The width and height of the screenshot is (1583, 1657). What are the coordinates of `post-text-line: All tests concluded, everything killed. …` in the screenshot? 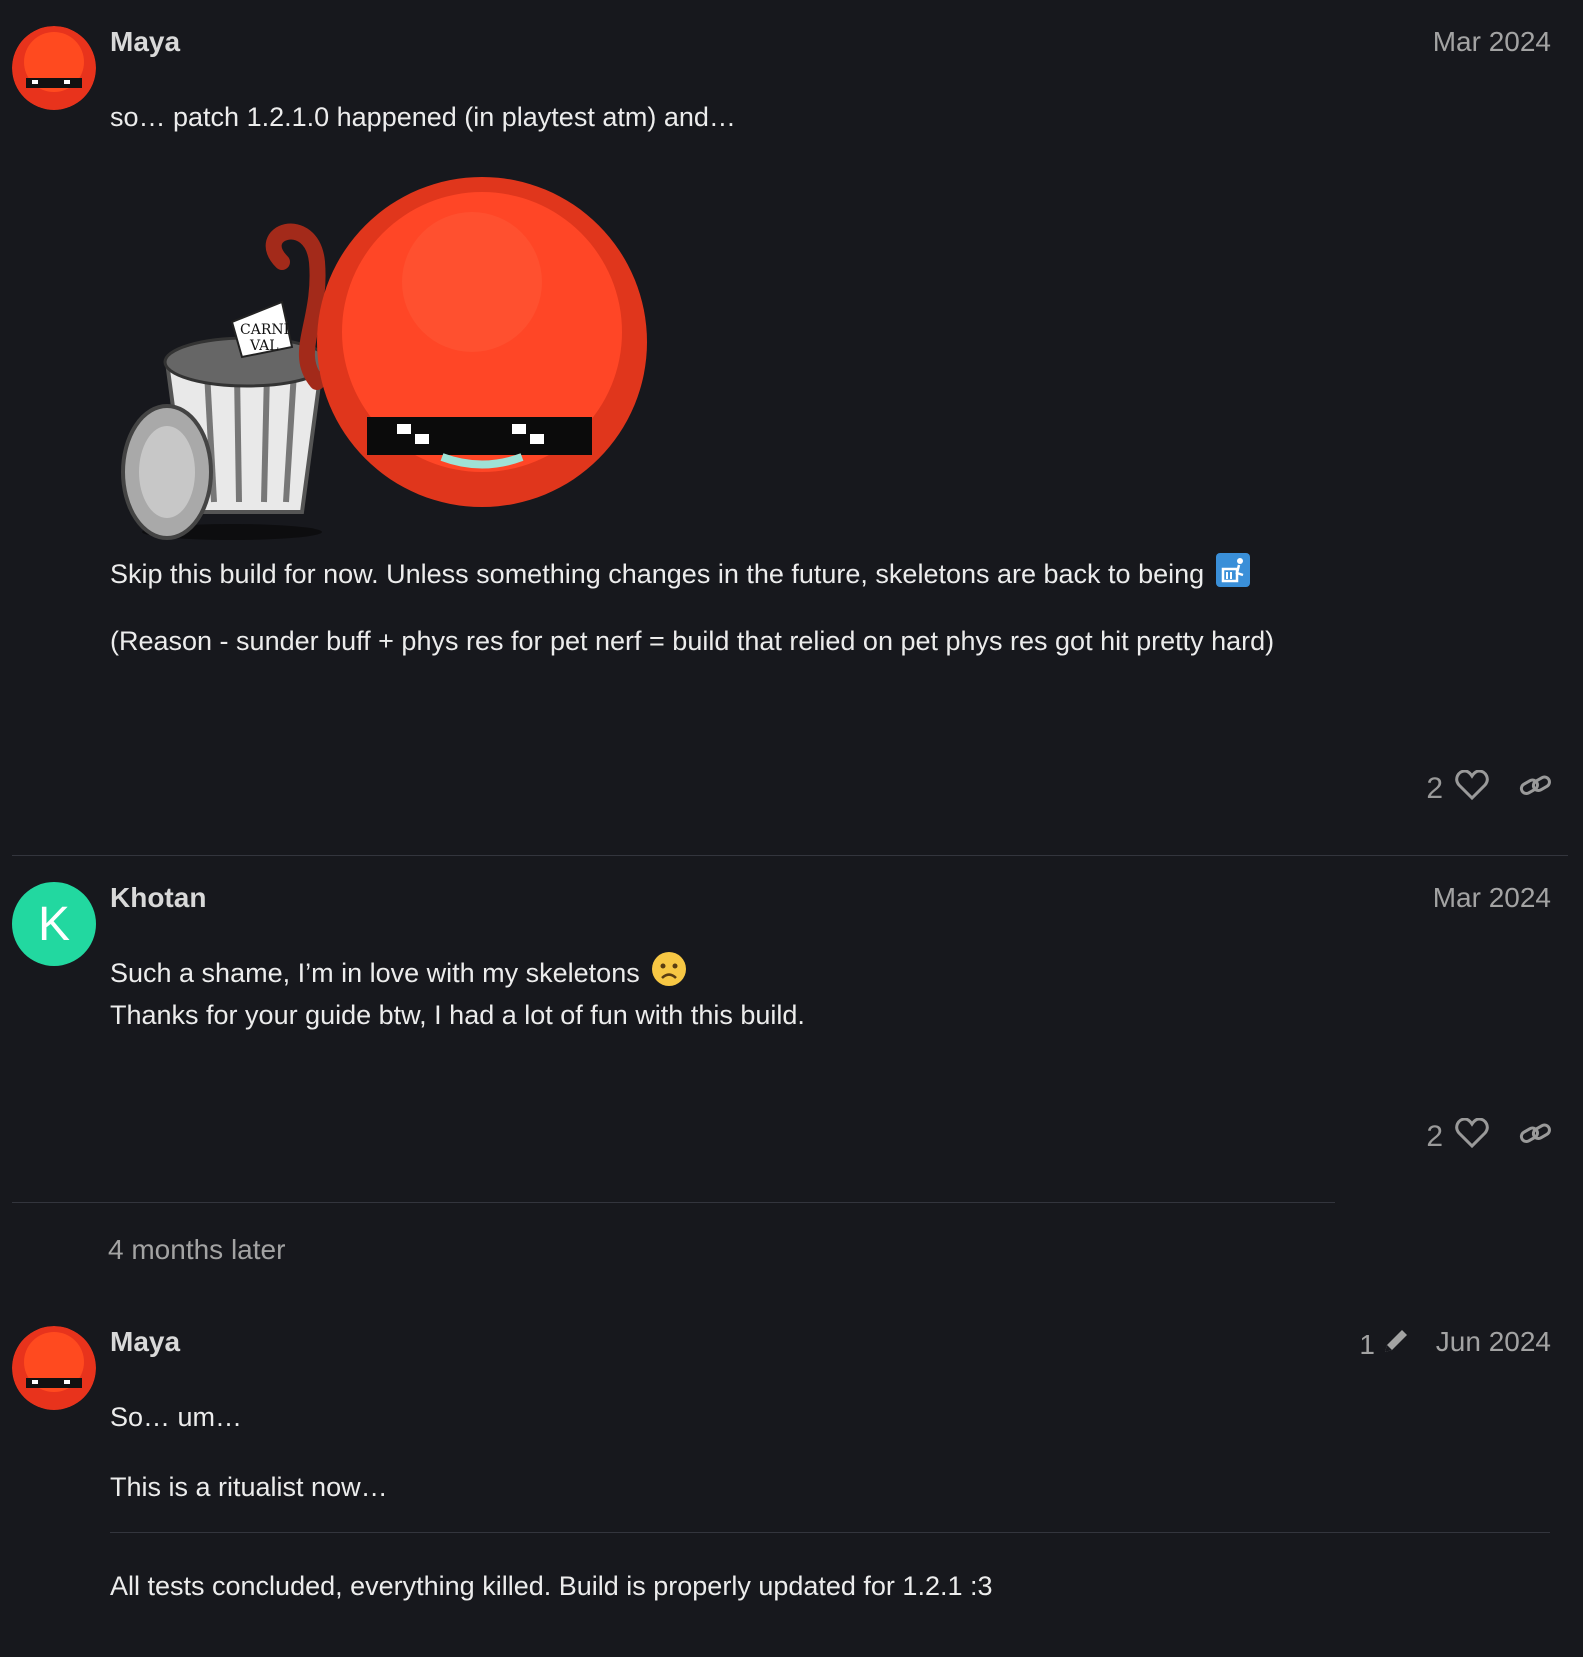 It's located at (551, 1586).